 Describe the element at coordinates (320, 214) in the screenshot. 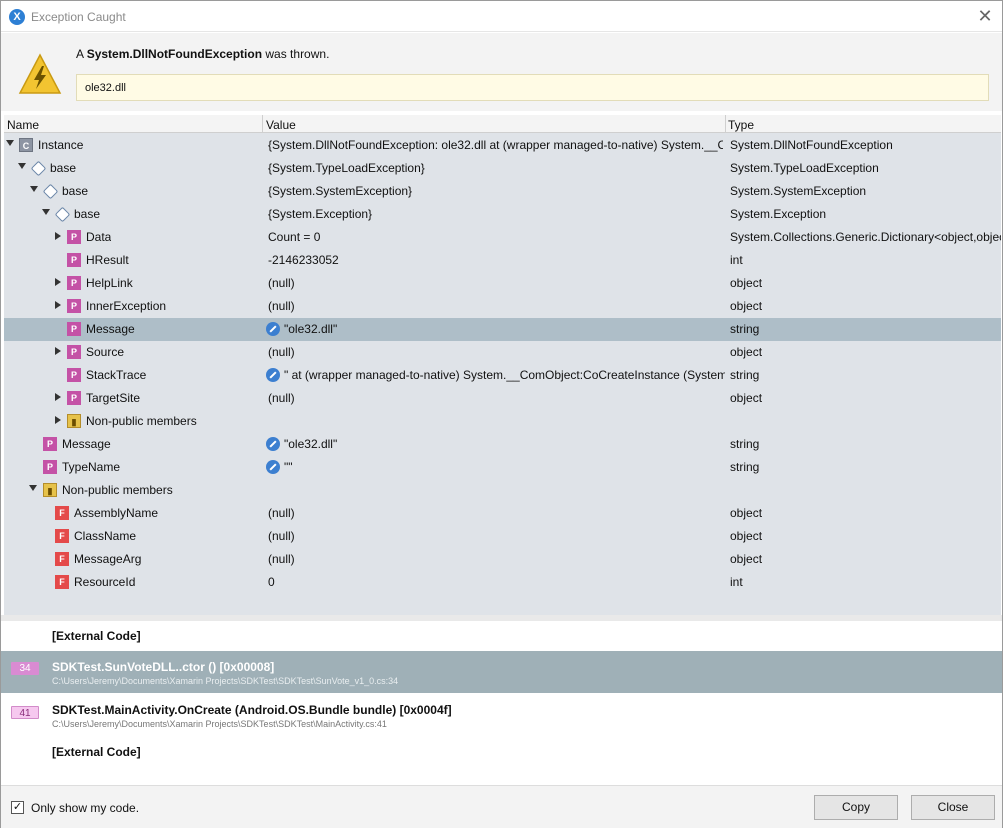

I see `row-value: {System.Exception}` at that location.